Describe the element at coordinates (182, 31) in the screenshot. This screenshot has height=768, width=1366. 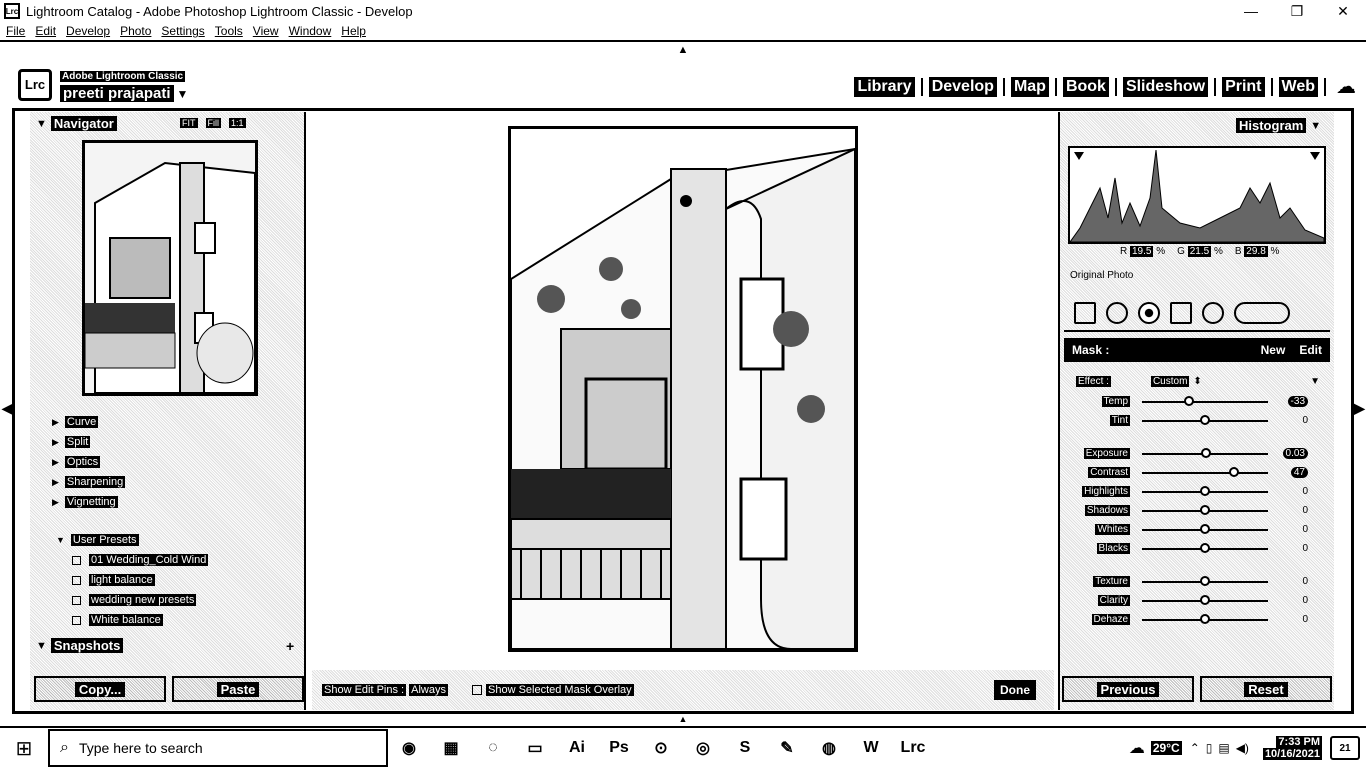
I see `menu-settings: Settings` at that location.